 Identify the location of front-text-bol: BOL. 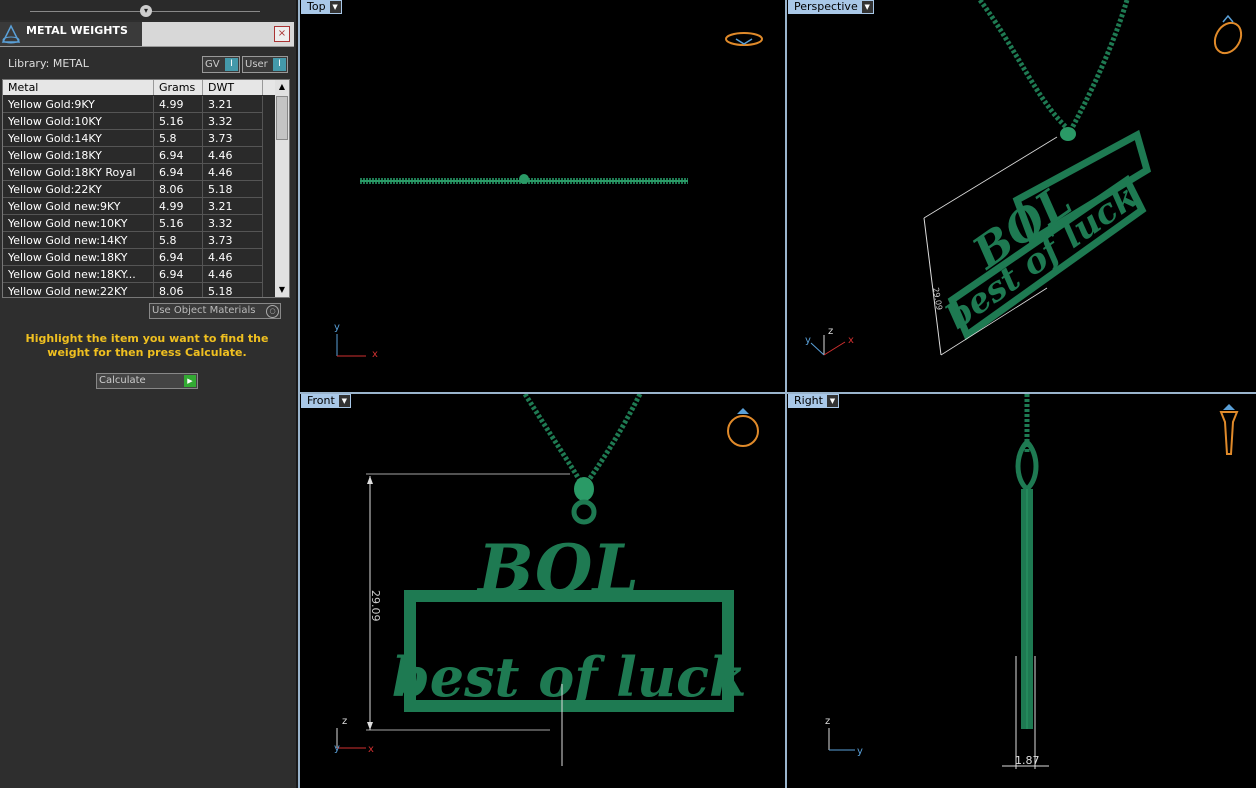
(557, 569).